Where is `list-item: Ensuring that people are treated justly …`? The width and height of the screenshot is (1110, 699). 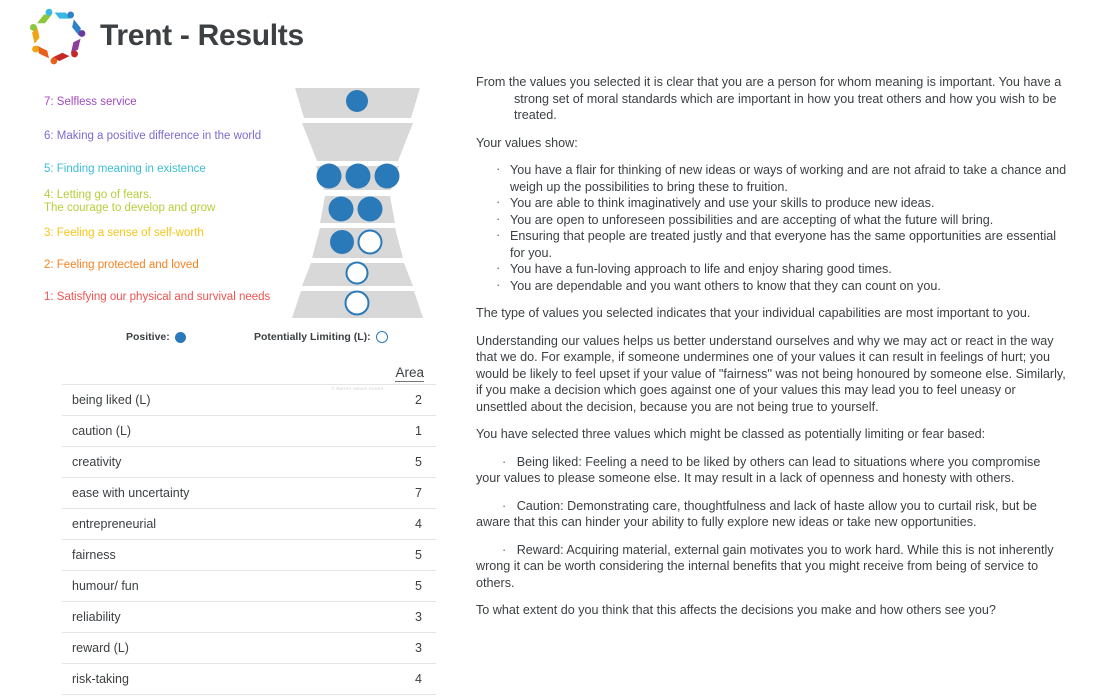 list-item: Ensuring that people are treated justly … is located at coordinates (772, 244).